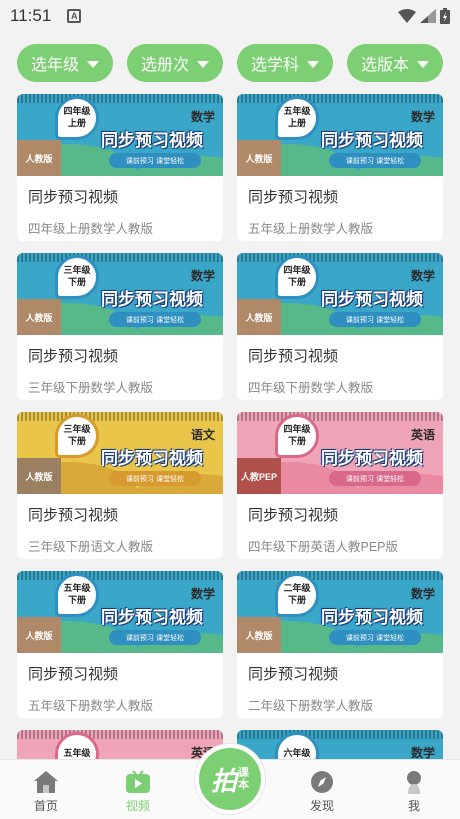 The width and height of the screenshot is (460, 819). What do you see at coordinates (296, 124) in the screenshot?
I see `badge-term: 上册` at bounding box center [296, 124].